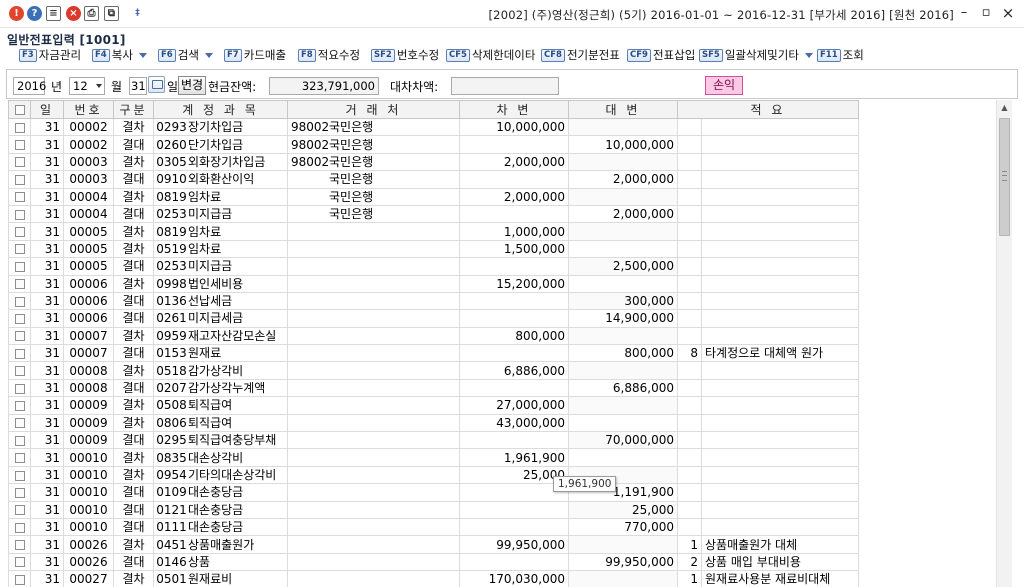 This screenshot has width=1024, height=587. I want to click on table-row: 31 00008 결대 0207감가상각누계액 6,886,000, so click(433, 388).